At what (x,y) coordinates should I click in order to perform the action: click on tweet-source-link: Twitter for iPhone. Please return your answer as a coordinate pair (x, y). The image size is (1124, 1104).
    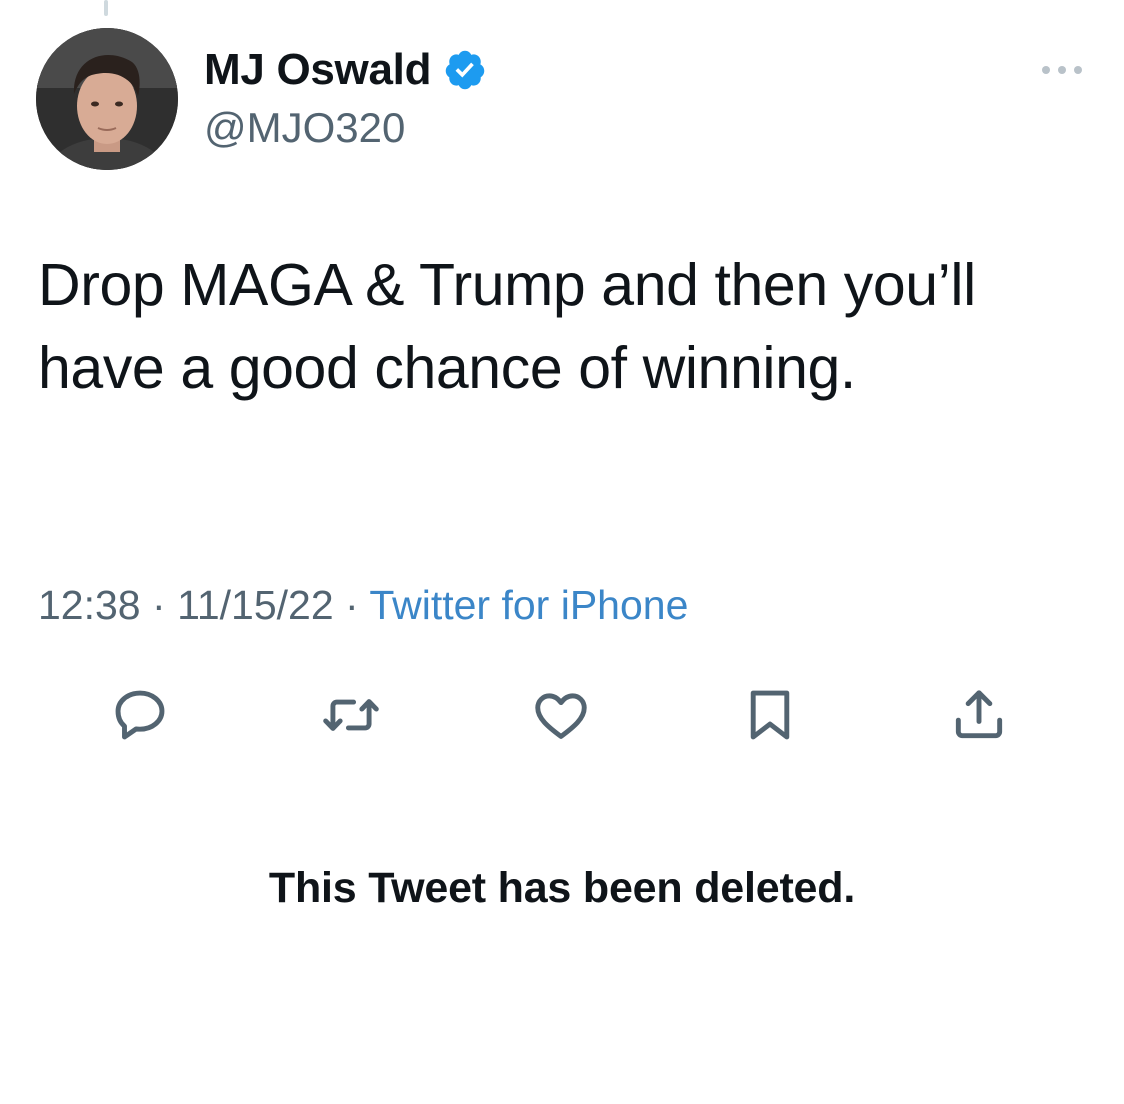
    Looking at the image, I should click on (528, 605).